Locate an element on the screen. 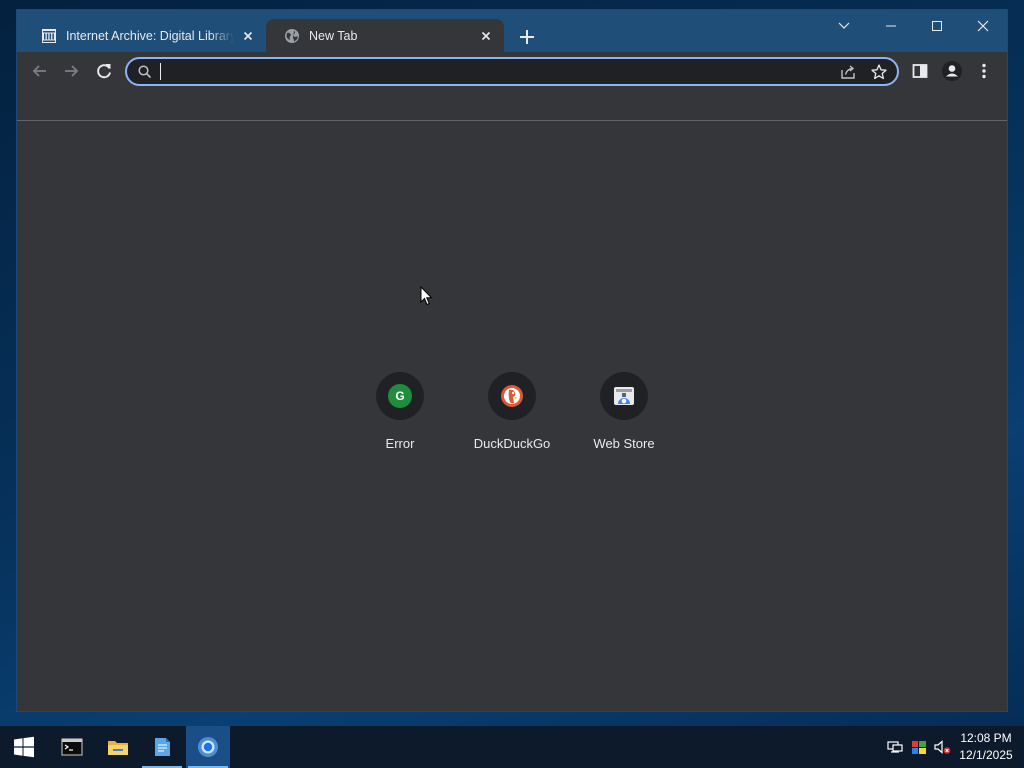 Image resolution: width=1024 pixels, height=768 pixels. toolbar is located at coordinates (512, 71).